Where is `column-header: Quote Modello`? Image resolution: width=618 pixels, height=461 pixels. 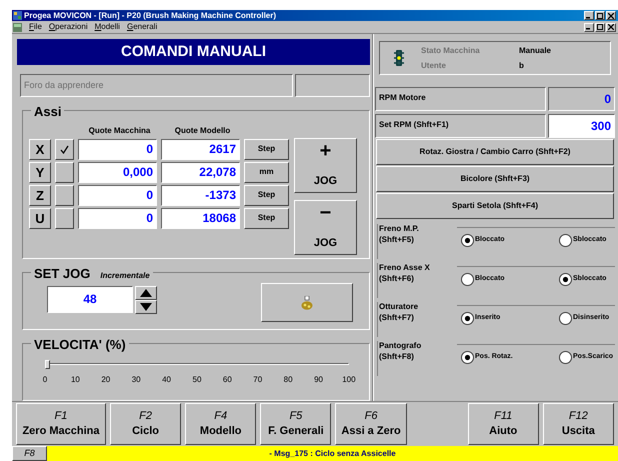 column-header: Quote Modello is located at coordinates (203, 130).